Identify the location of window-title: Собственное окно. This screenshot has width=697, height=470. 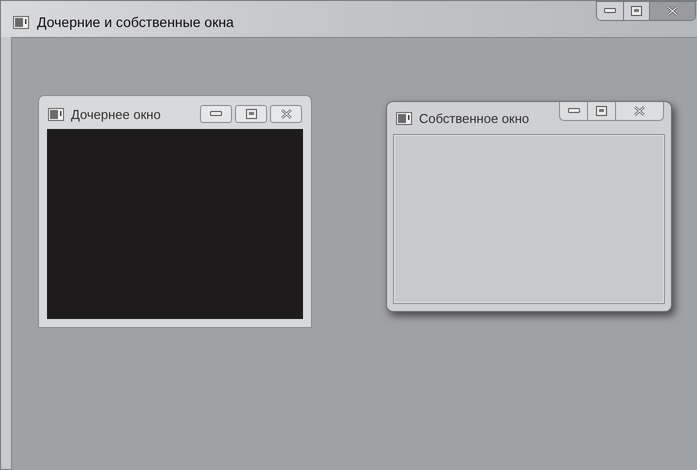
(474, 119).